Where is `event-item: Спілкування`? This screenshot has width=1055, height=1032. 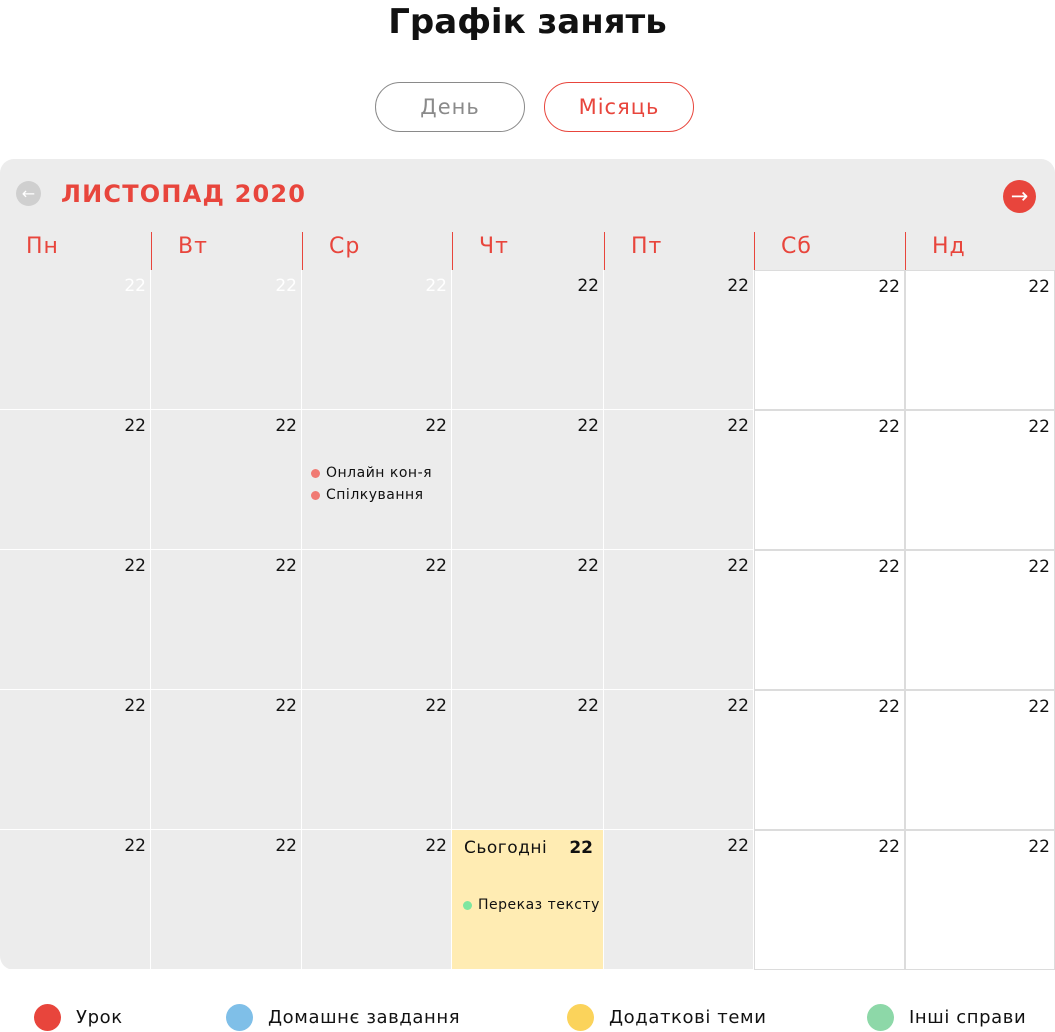
event-item: Спілкування is located at coordinates (371, 495).